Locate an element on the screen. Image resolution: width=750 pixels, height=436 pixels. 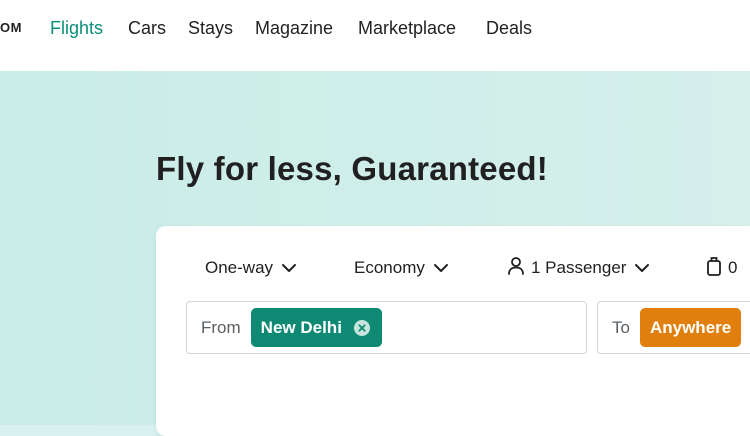
to-location-chip: Anywhere is located at coordinates (690, 327).